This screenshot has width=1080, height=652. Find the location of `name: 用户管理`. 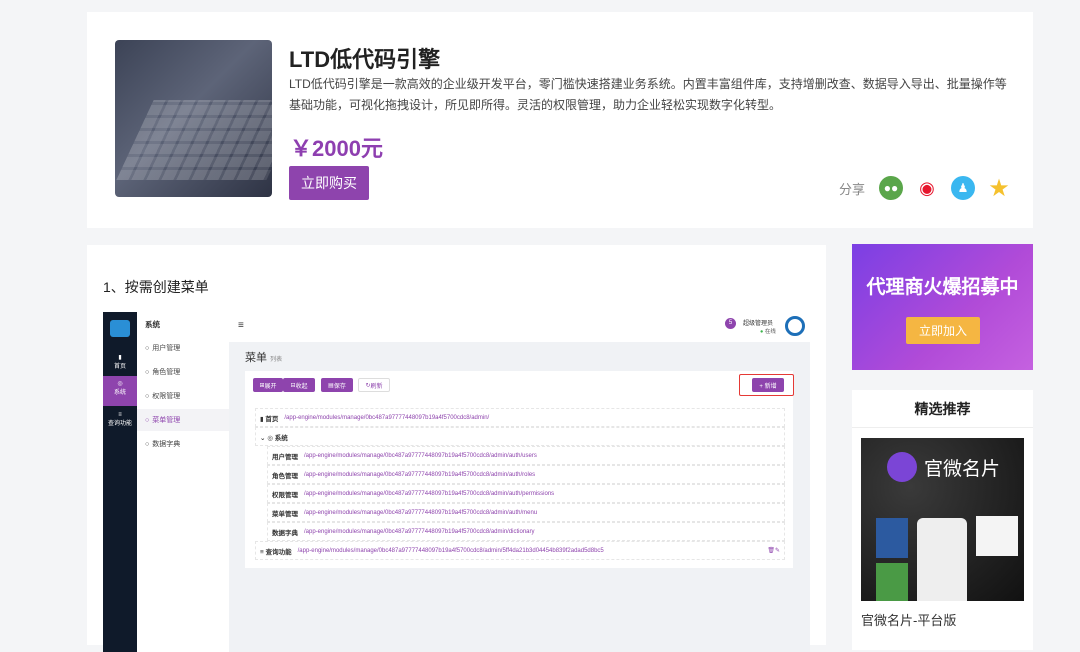

name: 用户管理 is located at coordinates (285, 457).